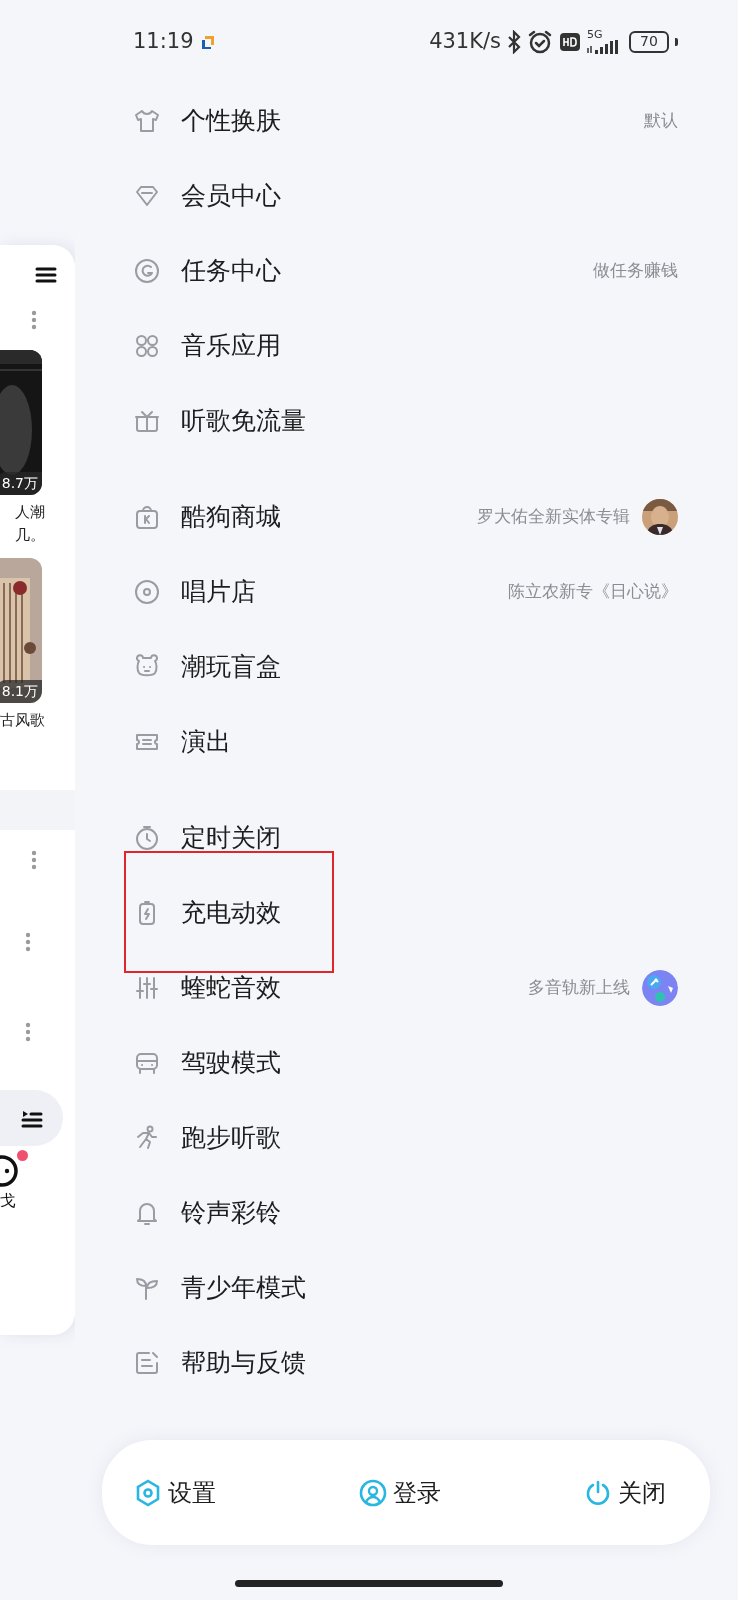 The image size is (738, 1600). I want to click on caption-text: 古风歌, so click(23, 720).